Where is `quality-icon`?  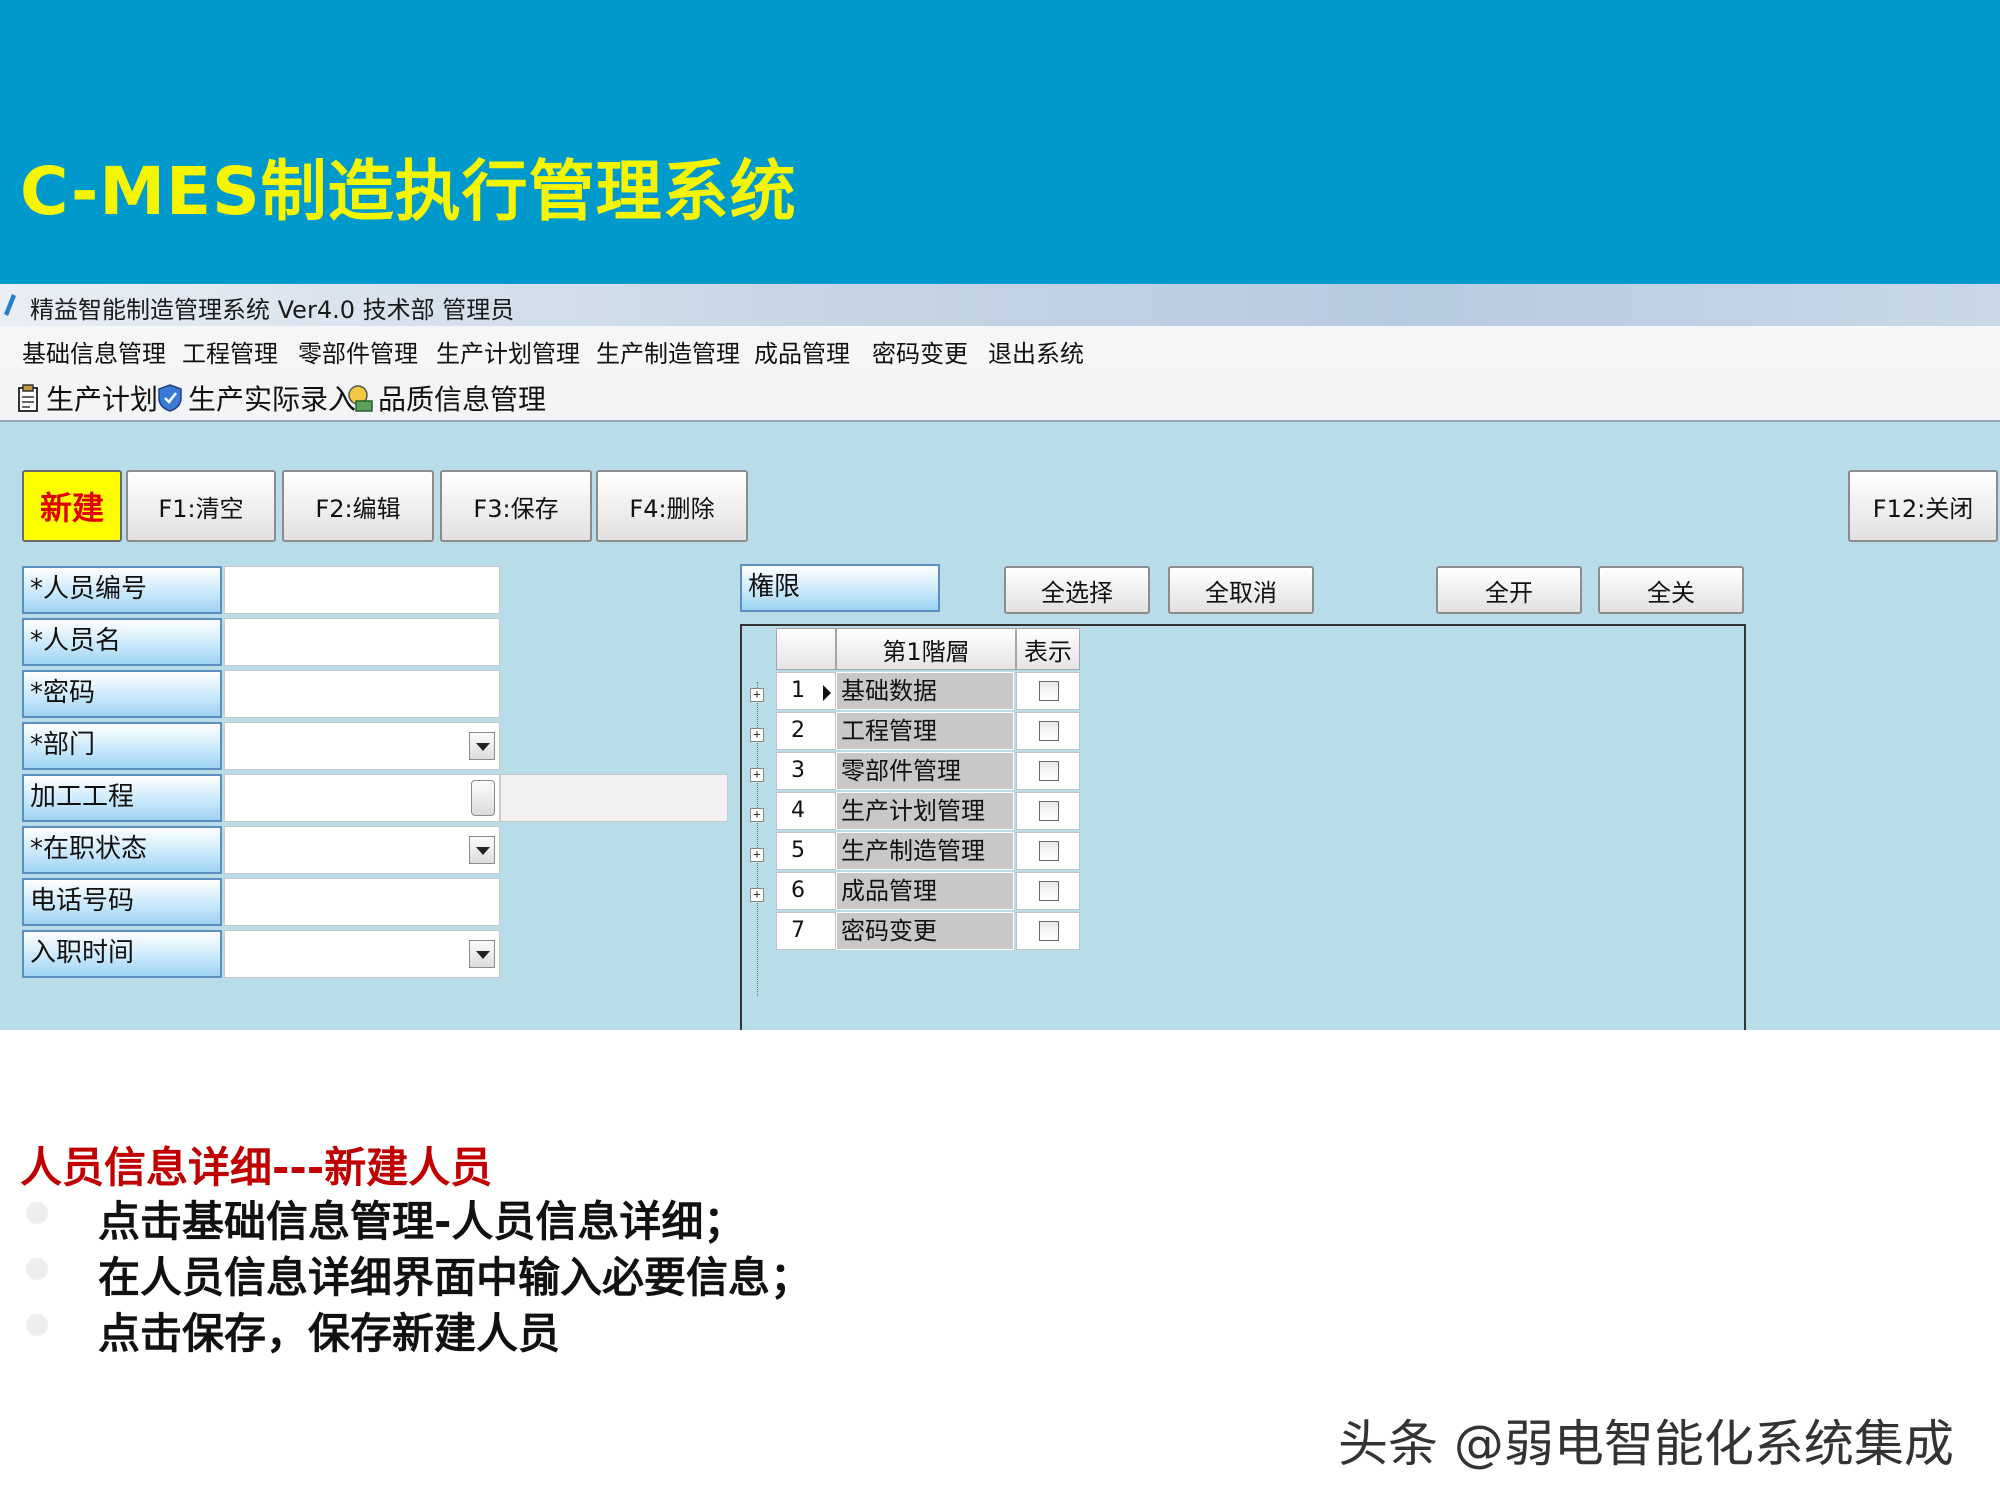
quality-icon is located at coordinates (360, 398).